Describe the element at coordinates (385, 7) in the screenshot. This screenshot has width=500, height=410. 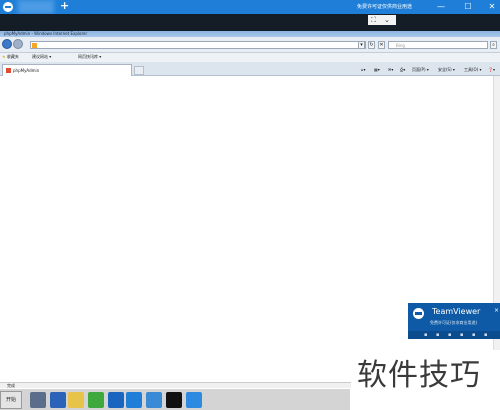
I see `license-title: 免费许可证仅供商业用途` at that location.